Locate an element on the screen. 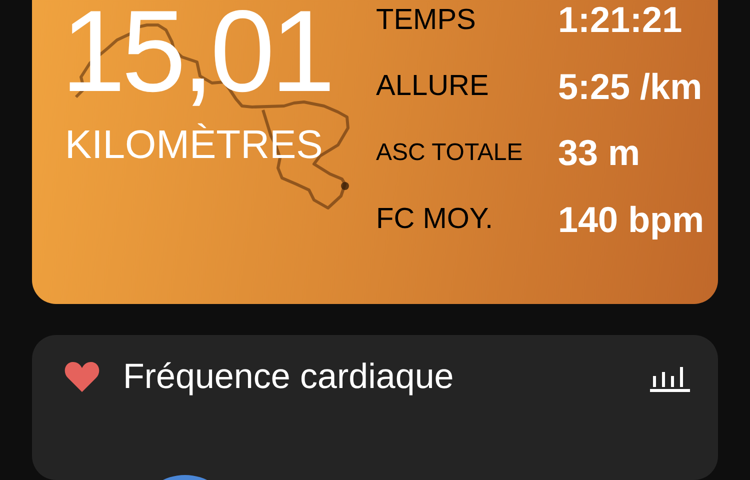 Image resolution: width=750 pixels, height=480 pixels. stat-value: 1:21:21 is located at coordinates (620, 21).